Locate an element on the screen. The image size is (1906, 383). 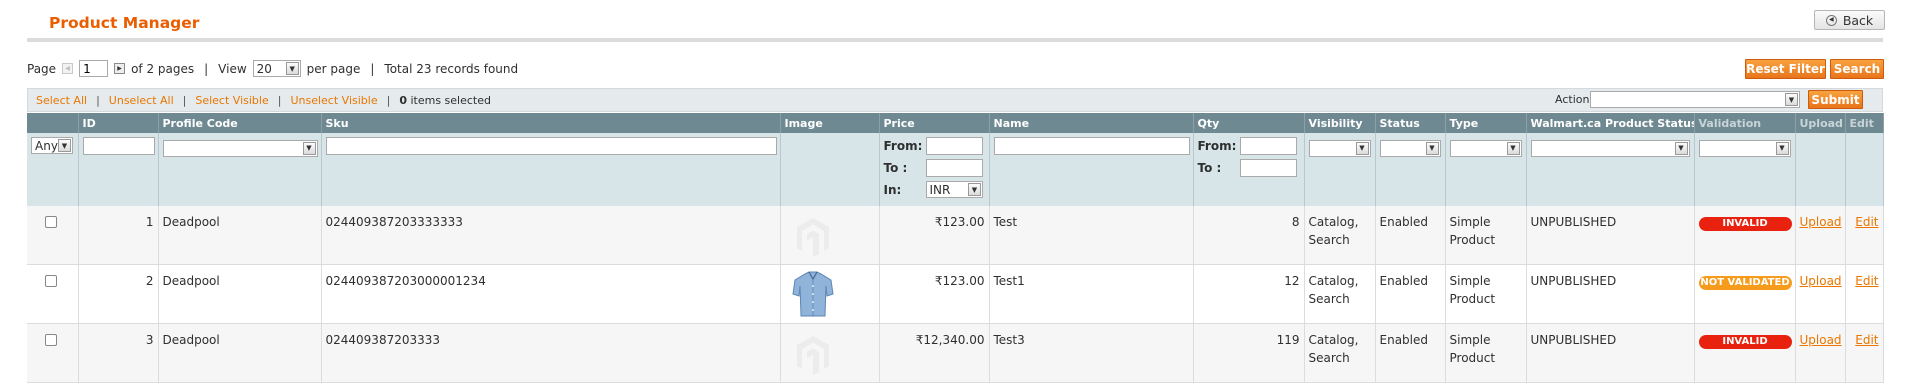
col-name: Name is located at coordinates (1091, 123).